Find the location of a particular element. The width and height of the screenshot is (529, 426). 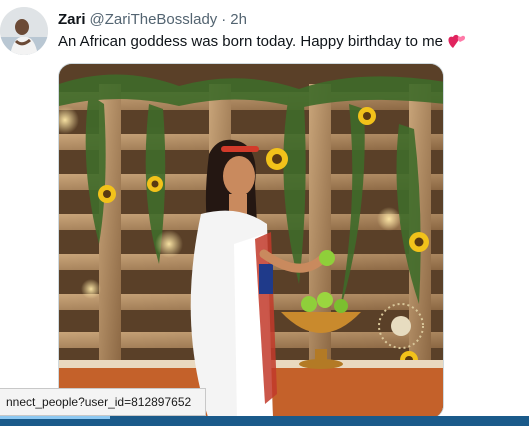

display-name: Zari is located at coordinates (72, 19).